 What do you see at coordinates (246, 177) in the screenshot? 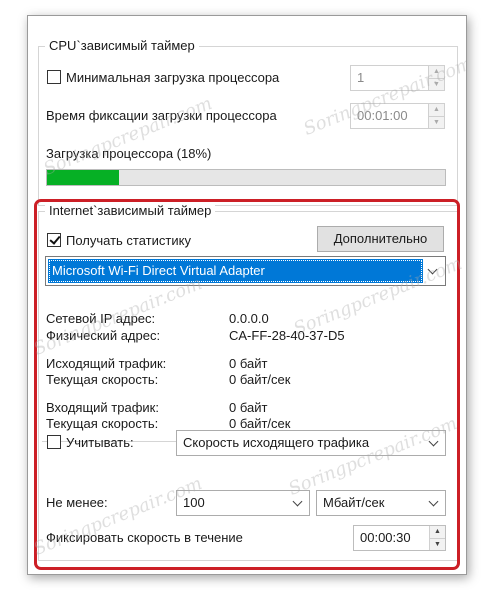
I see `cpu-load-progress-bar` at bounding box center [246, 177].